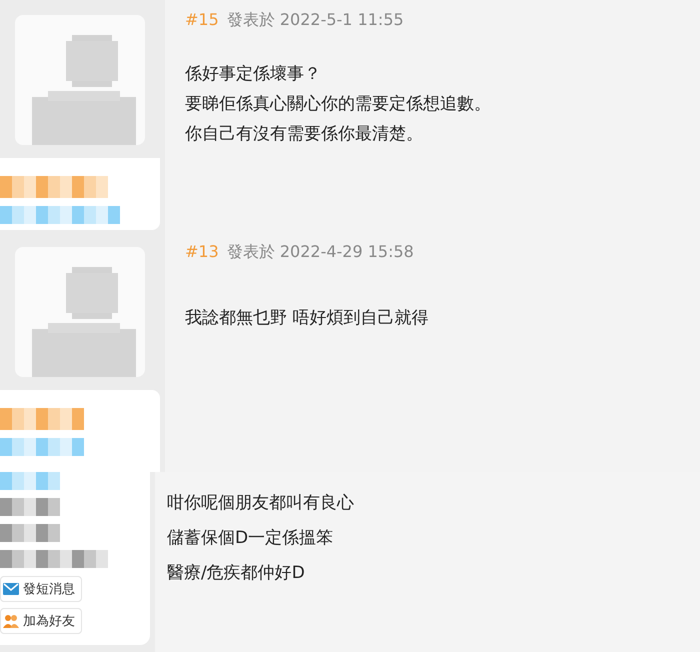 This screenshot has height=652, width=700. What do you see at coordinates (11, 621) in the screenshot?
I see `people-icon` at bounding box center [11, 621].